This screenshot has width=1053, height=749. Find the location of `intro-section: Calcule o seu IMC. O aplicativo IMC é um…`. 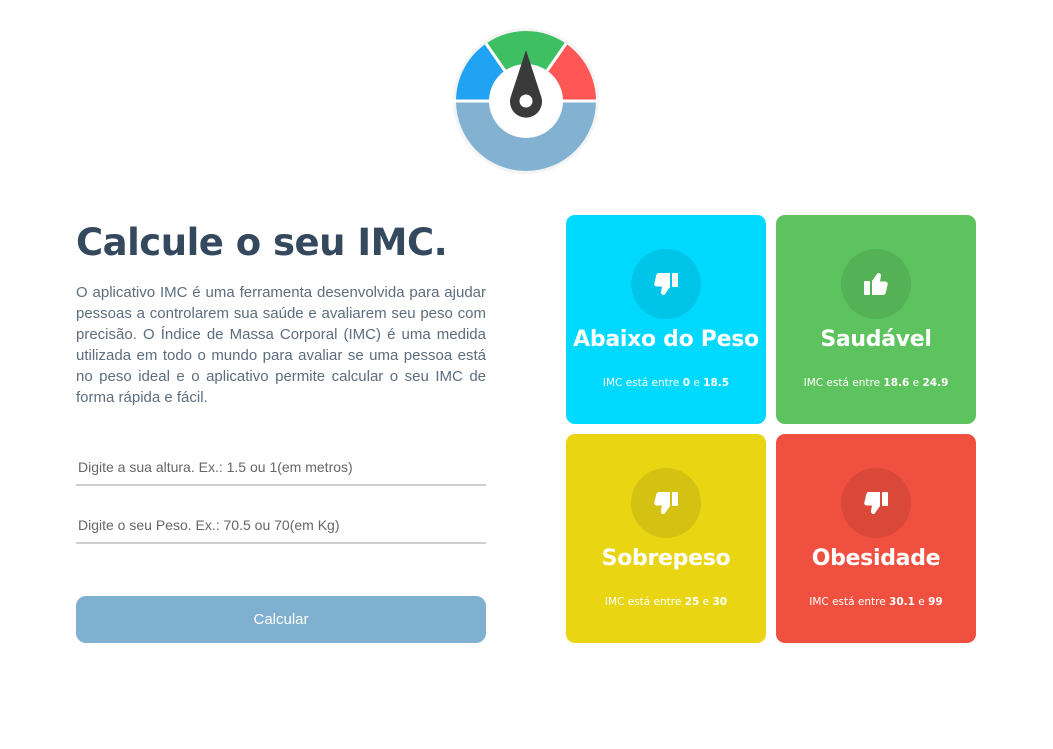

intro-section: Calcule o seu IMC. O aplicativo IMC é um… is located at coordinates (281, 314).